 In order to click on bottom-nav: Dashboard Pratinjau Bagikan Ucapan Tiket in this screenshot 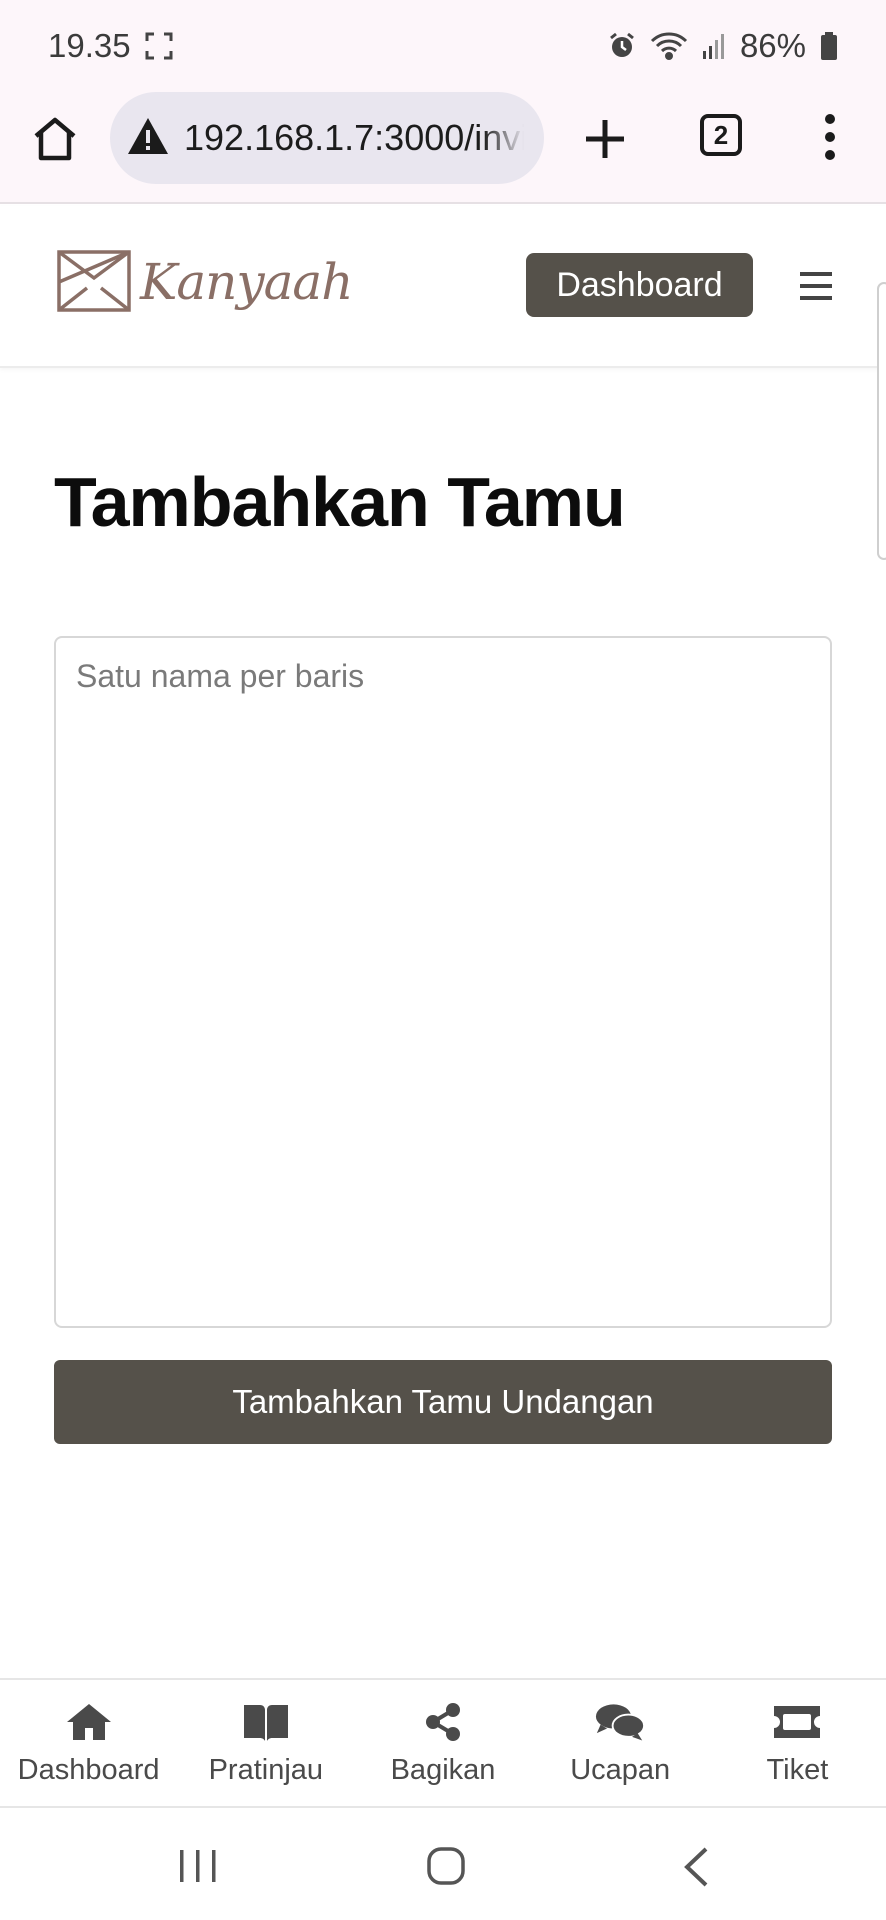, I will do `click(443, 1743)`.